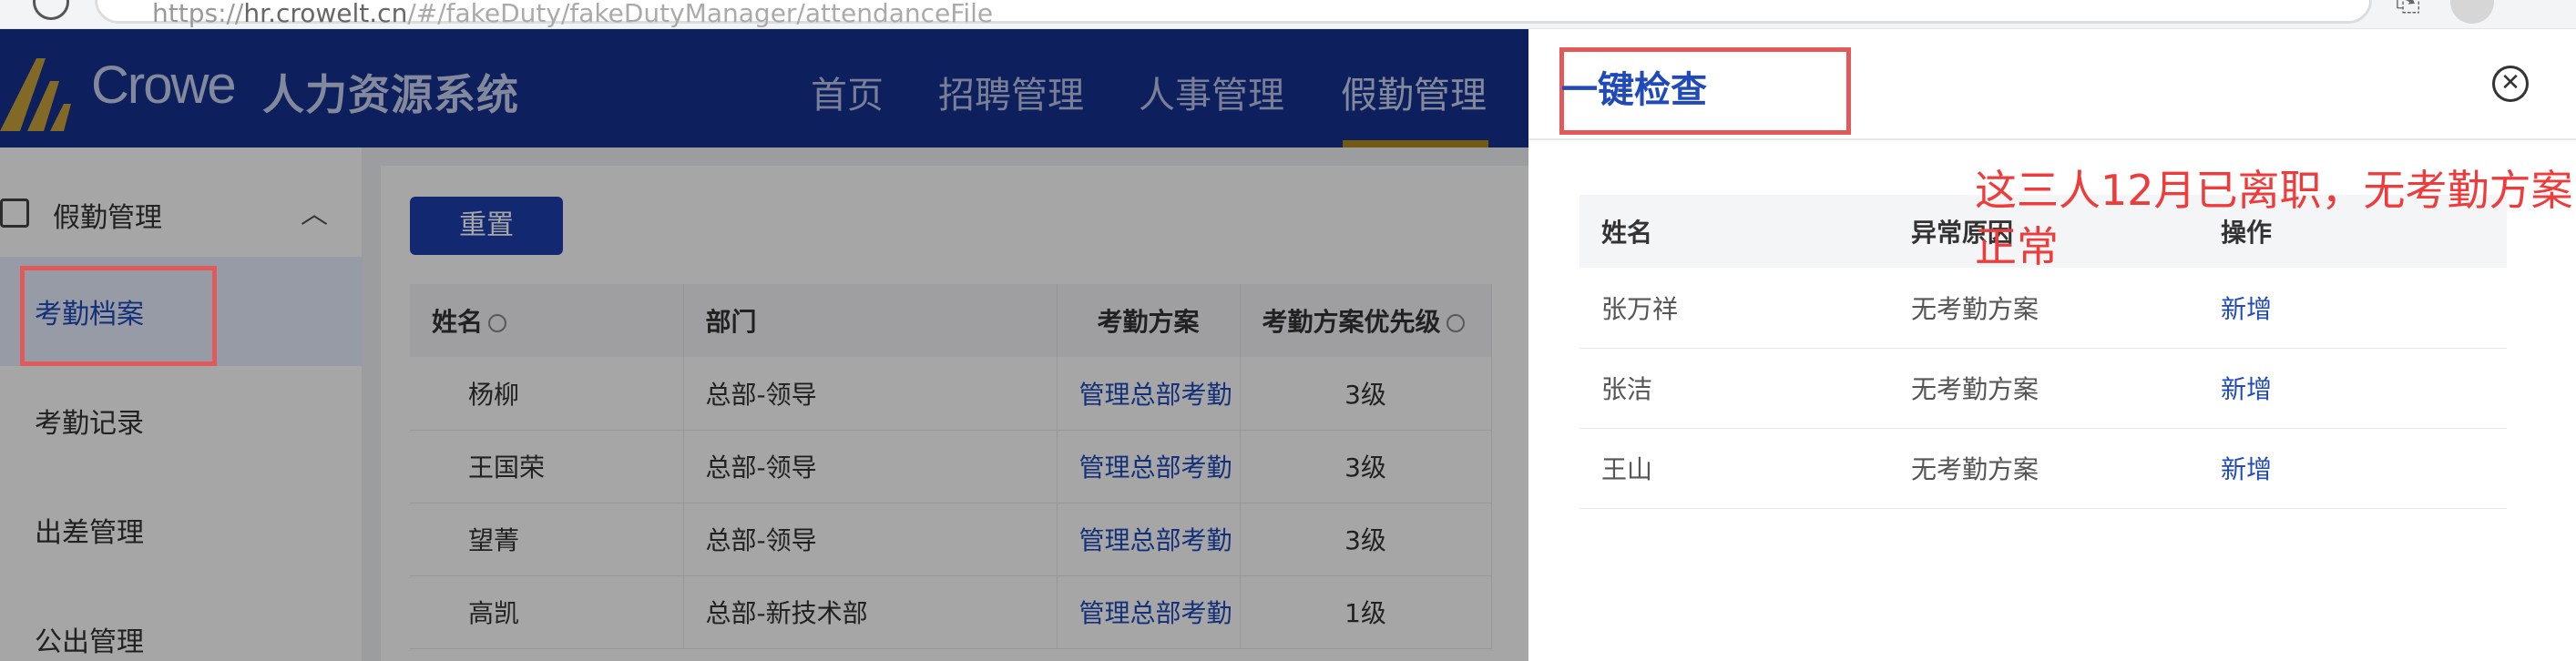 The height and width of the screenshot is (661, 2576). What do you see at coordinates (118, 316) in the screenshot?
I see `annotation-highlight-box` at bounding box center [118, 316].